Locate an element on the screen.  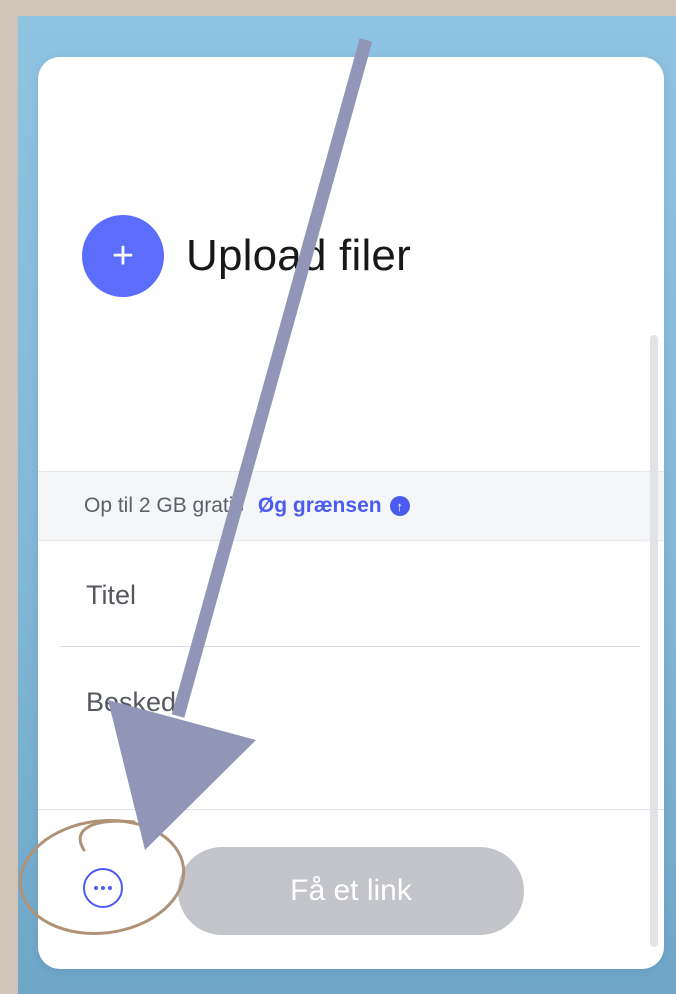
footer-divider is located at coordinates (351, 809).